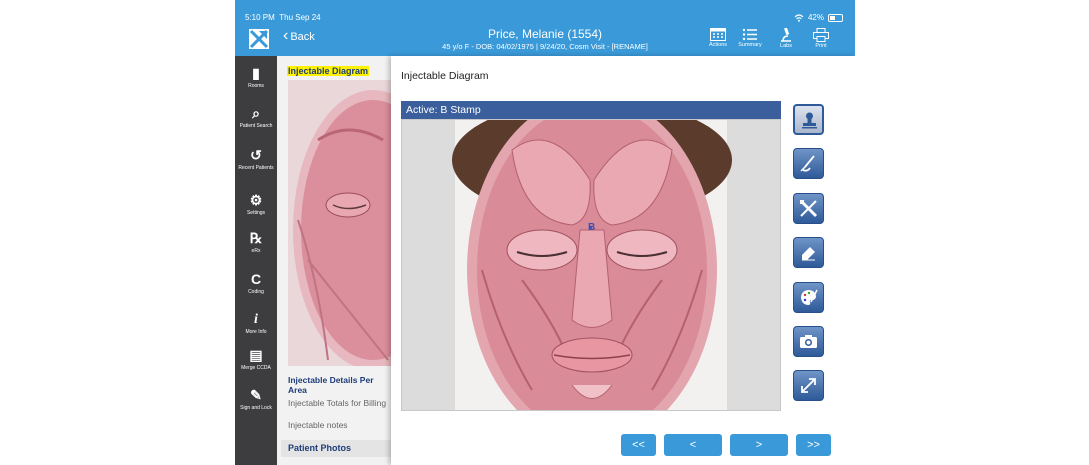 Image resolution: width=1089 pixels, height=465 pixels. Describe the element at coordinates (318, 425) in the screenshot. I see `link-injectable-notes: Injectable notes` at that location.